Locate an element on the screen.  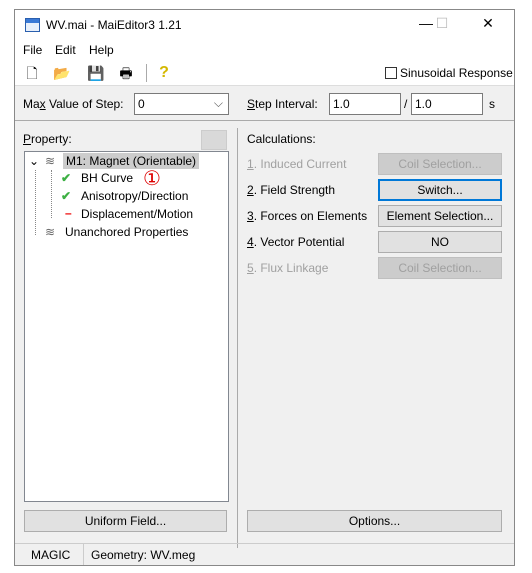
menu-bar: File Edit Help is located at coordinates (264, 50).